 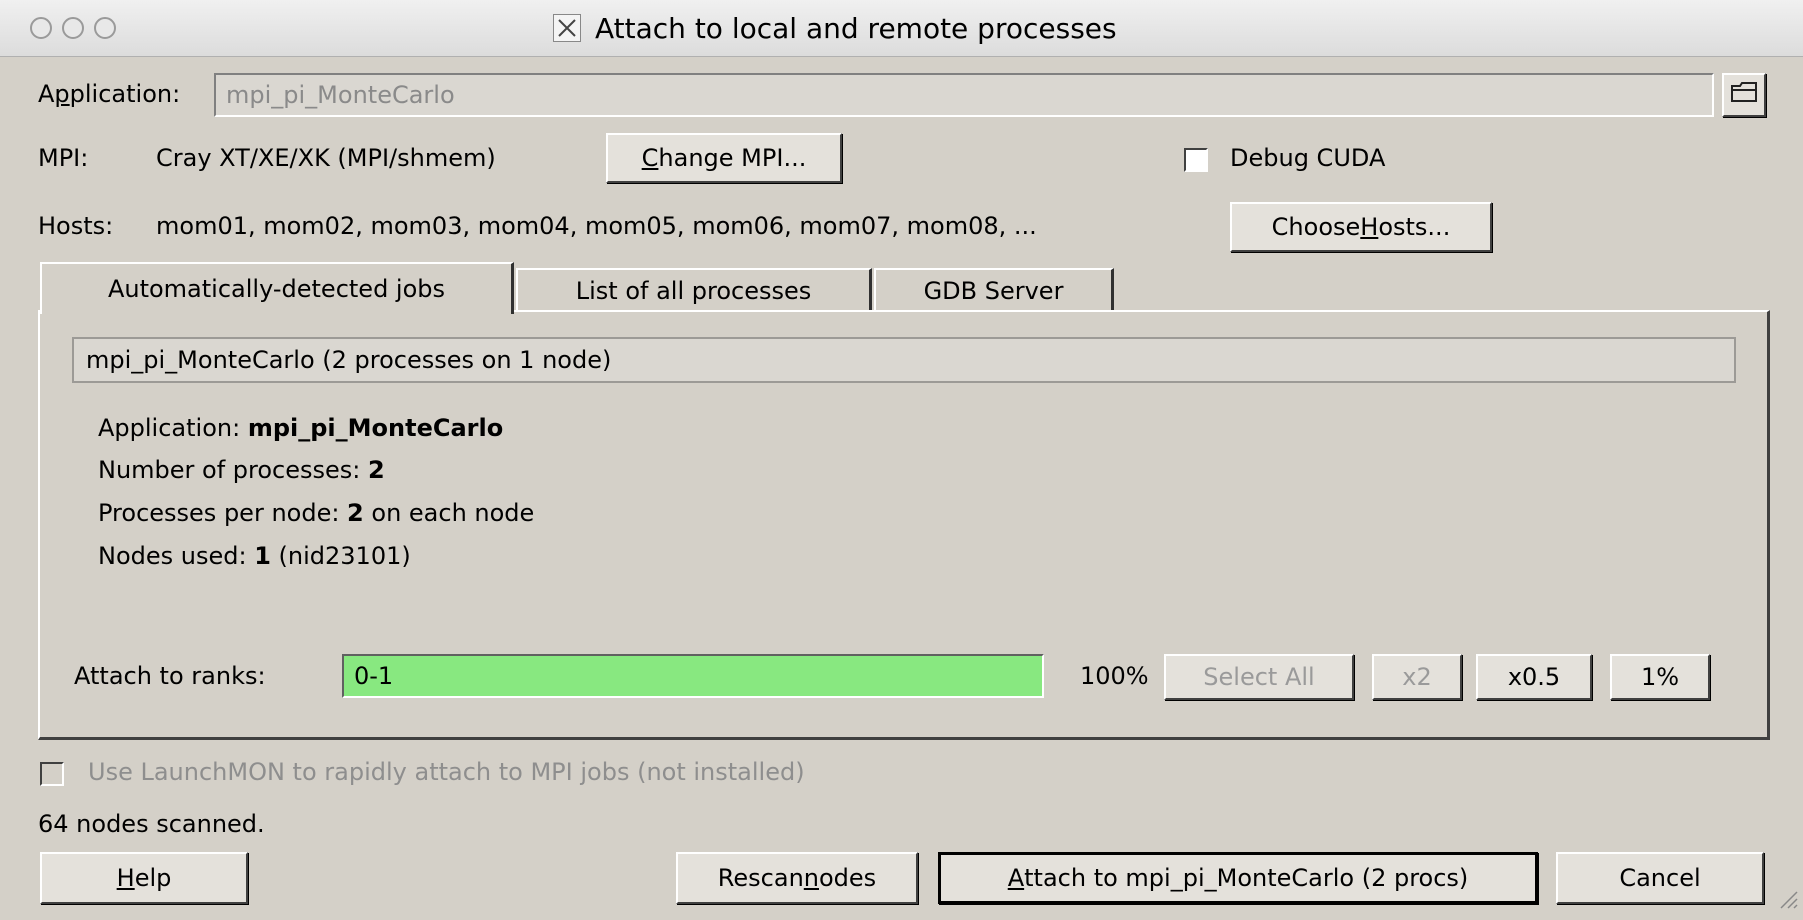 I want to click on application-label: Application:, so click(x=109, y=94).